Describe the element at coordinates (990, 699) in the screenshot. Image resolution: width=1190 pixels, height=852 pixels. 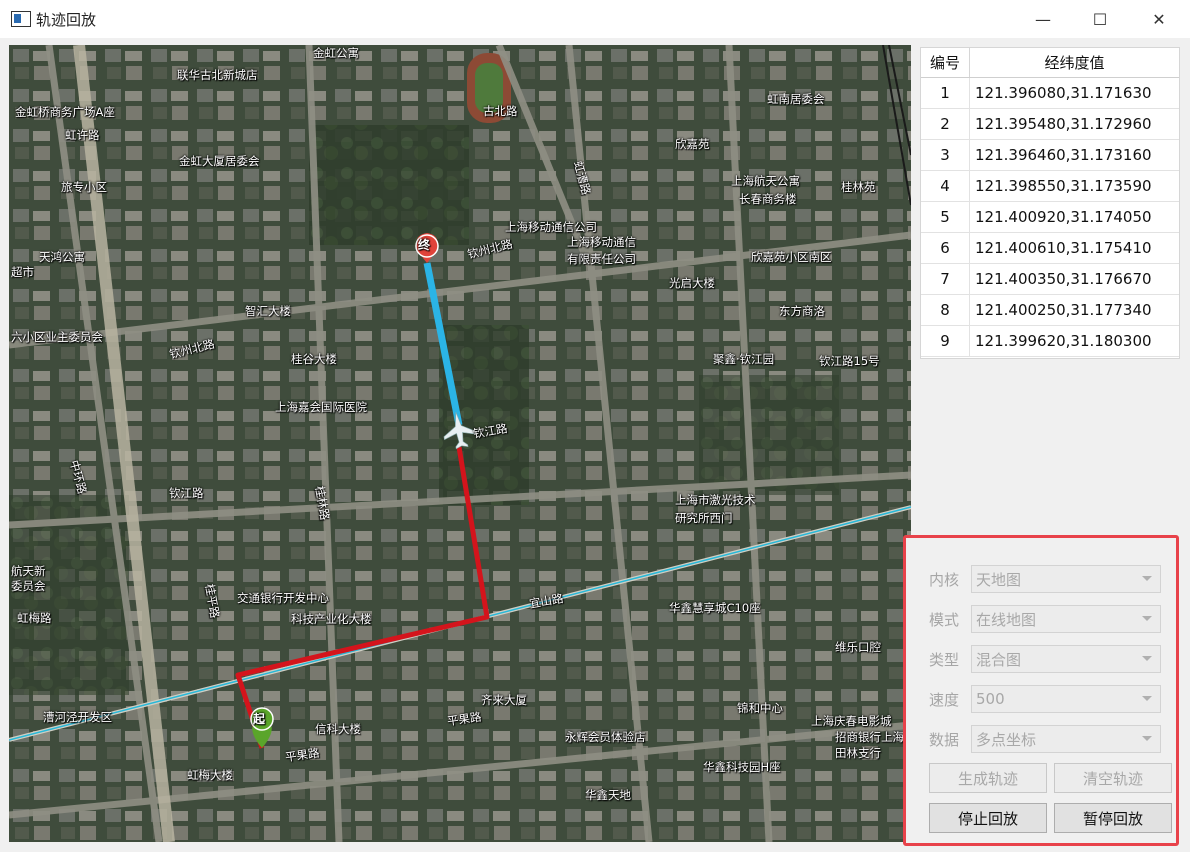
I see `speed-value: 500` at that location.